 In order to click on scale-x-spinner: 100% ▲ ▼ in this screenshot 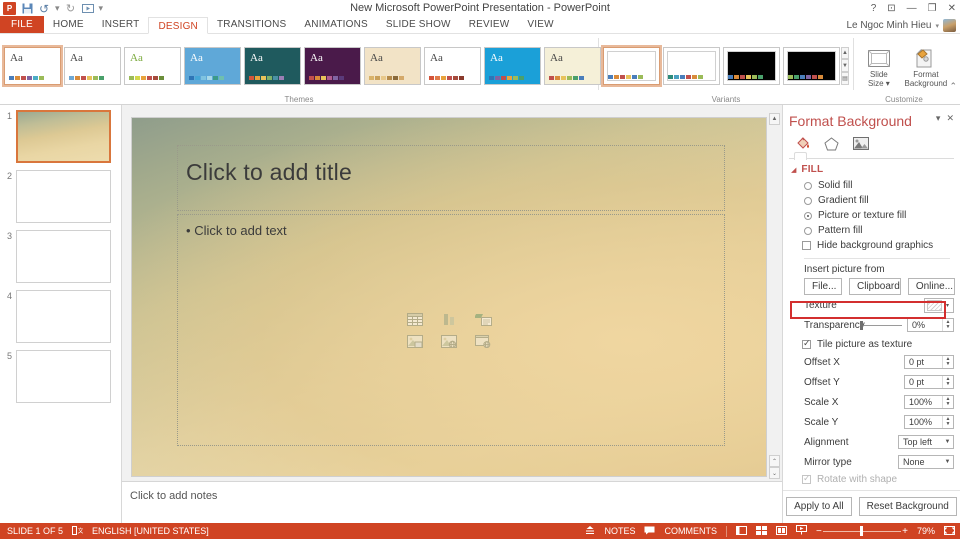, I will do `click(929, 402)`.